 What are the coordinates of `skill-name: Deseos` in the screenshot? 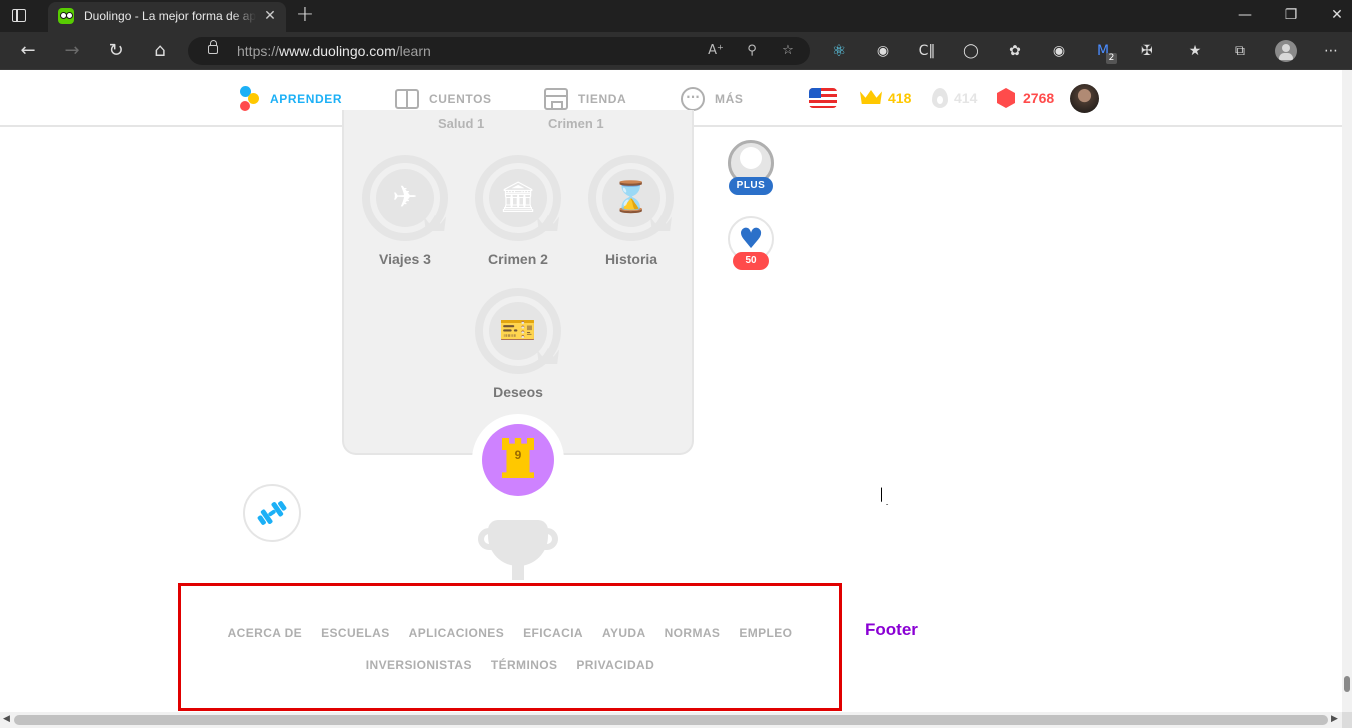 It's located at (518, 392).